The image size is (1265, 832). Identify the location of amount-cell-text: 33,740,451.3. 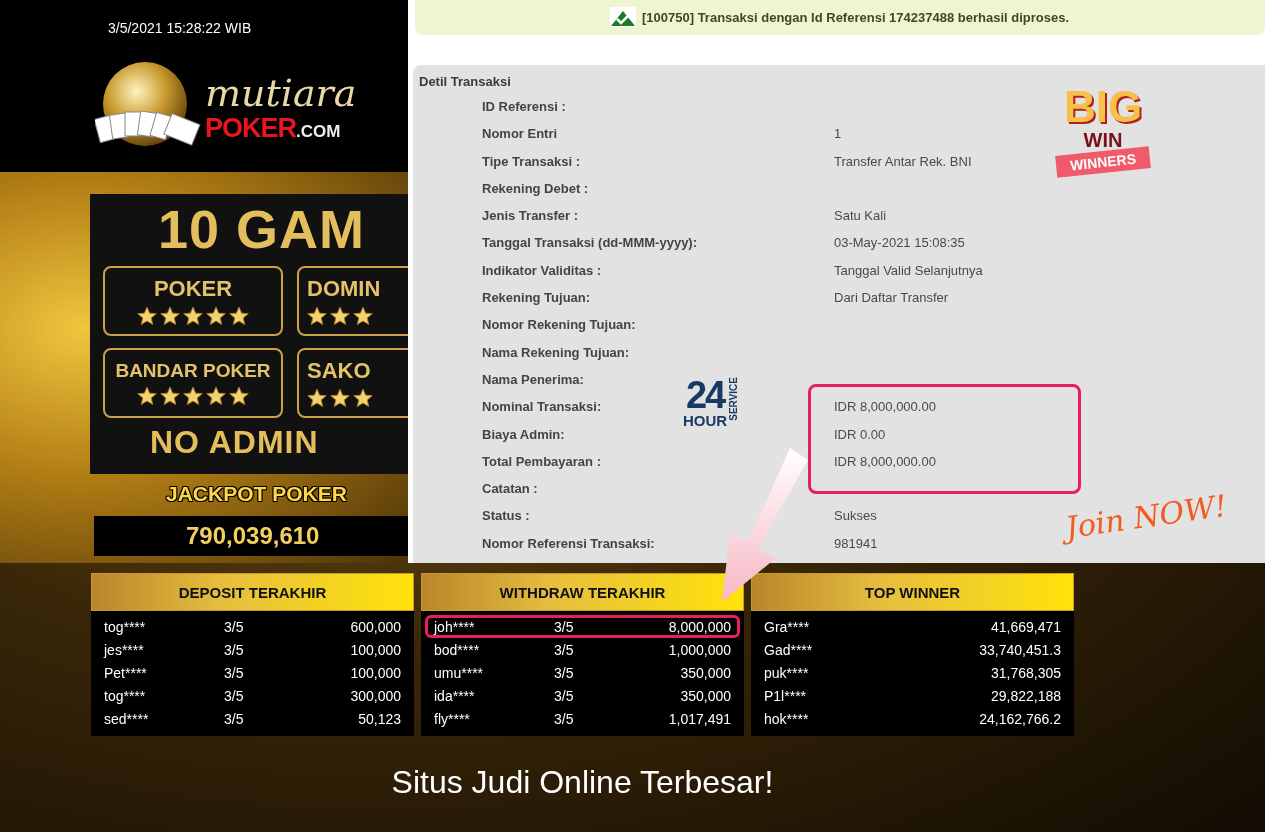
(1019, 649).